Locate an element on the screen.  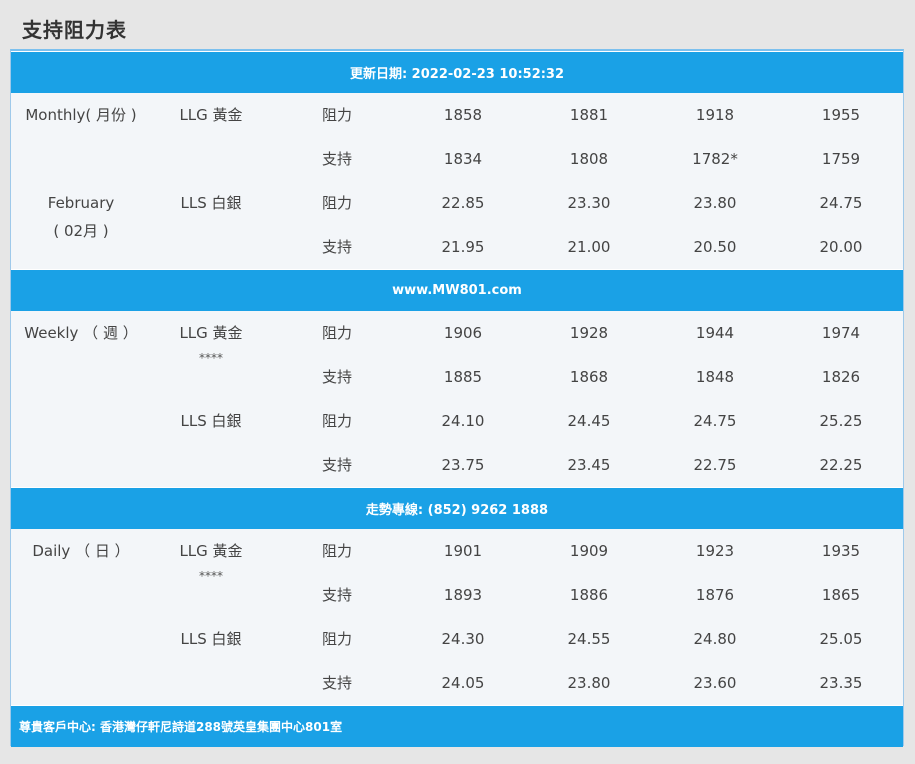
value-cell: 1876 is located at coordinates (715, 595).